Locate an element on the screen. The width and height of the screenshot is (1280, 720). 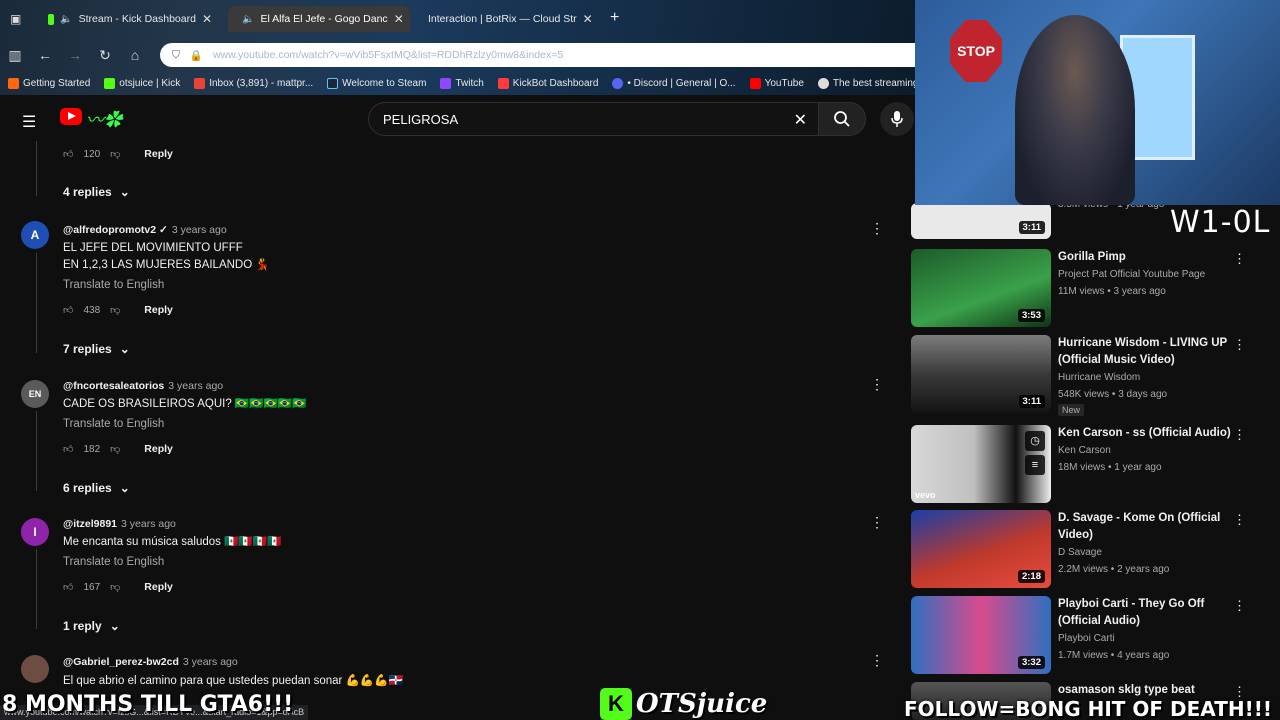
replies-toggle: 1 reply ⌄ is located at coordinates (91, 626).